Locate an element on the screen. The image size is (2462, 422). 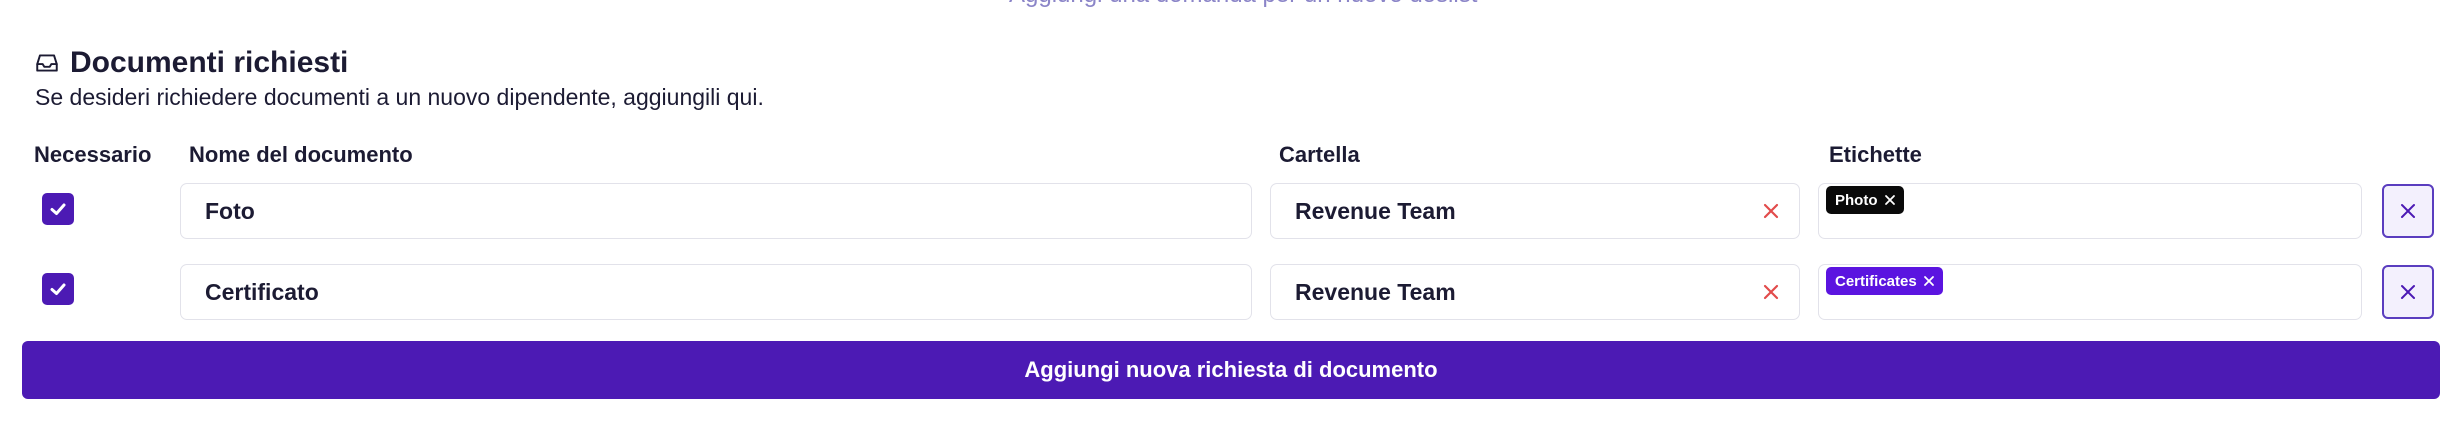
tag-label: Photo is located at coordinates (1856, 200).